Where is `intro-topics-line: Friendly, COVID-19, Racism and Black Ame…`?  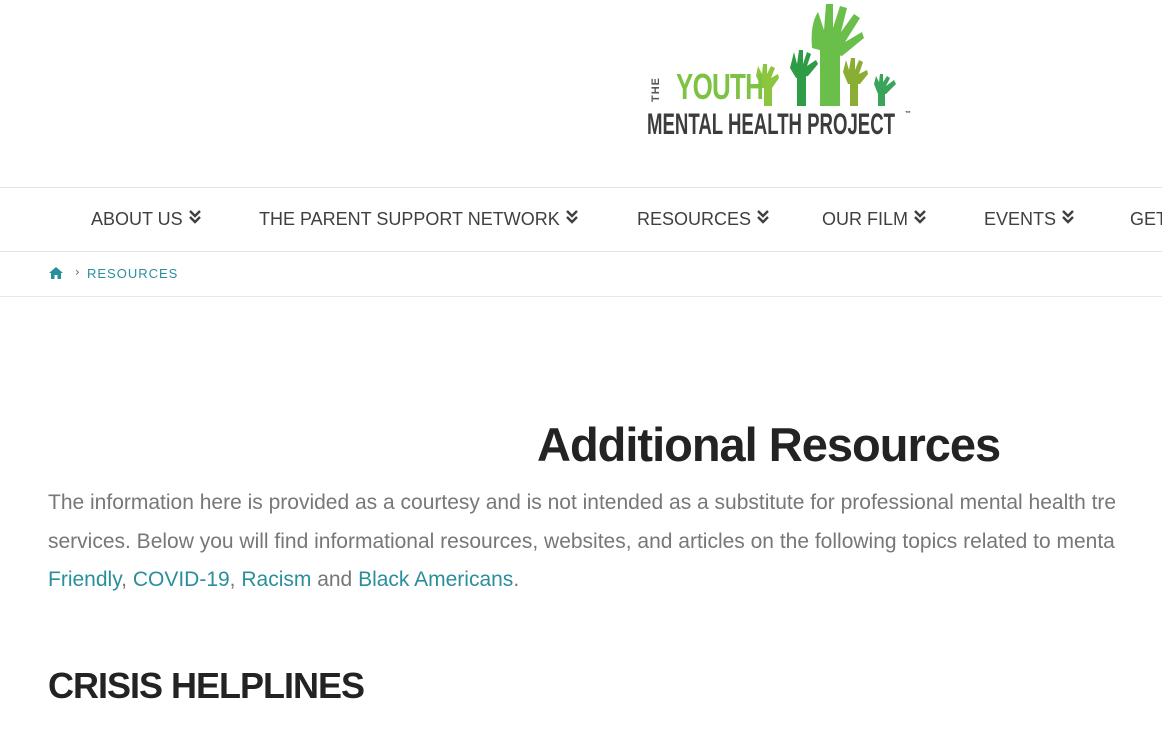
intro-topics-line: Friendly, COVID-19, Racism and Black Ame… is located at coordinates (605, 580).